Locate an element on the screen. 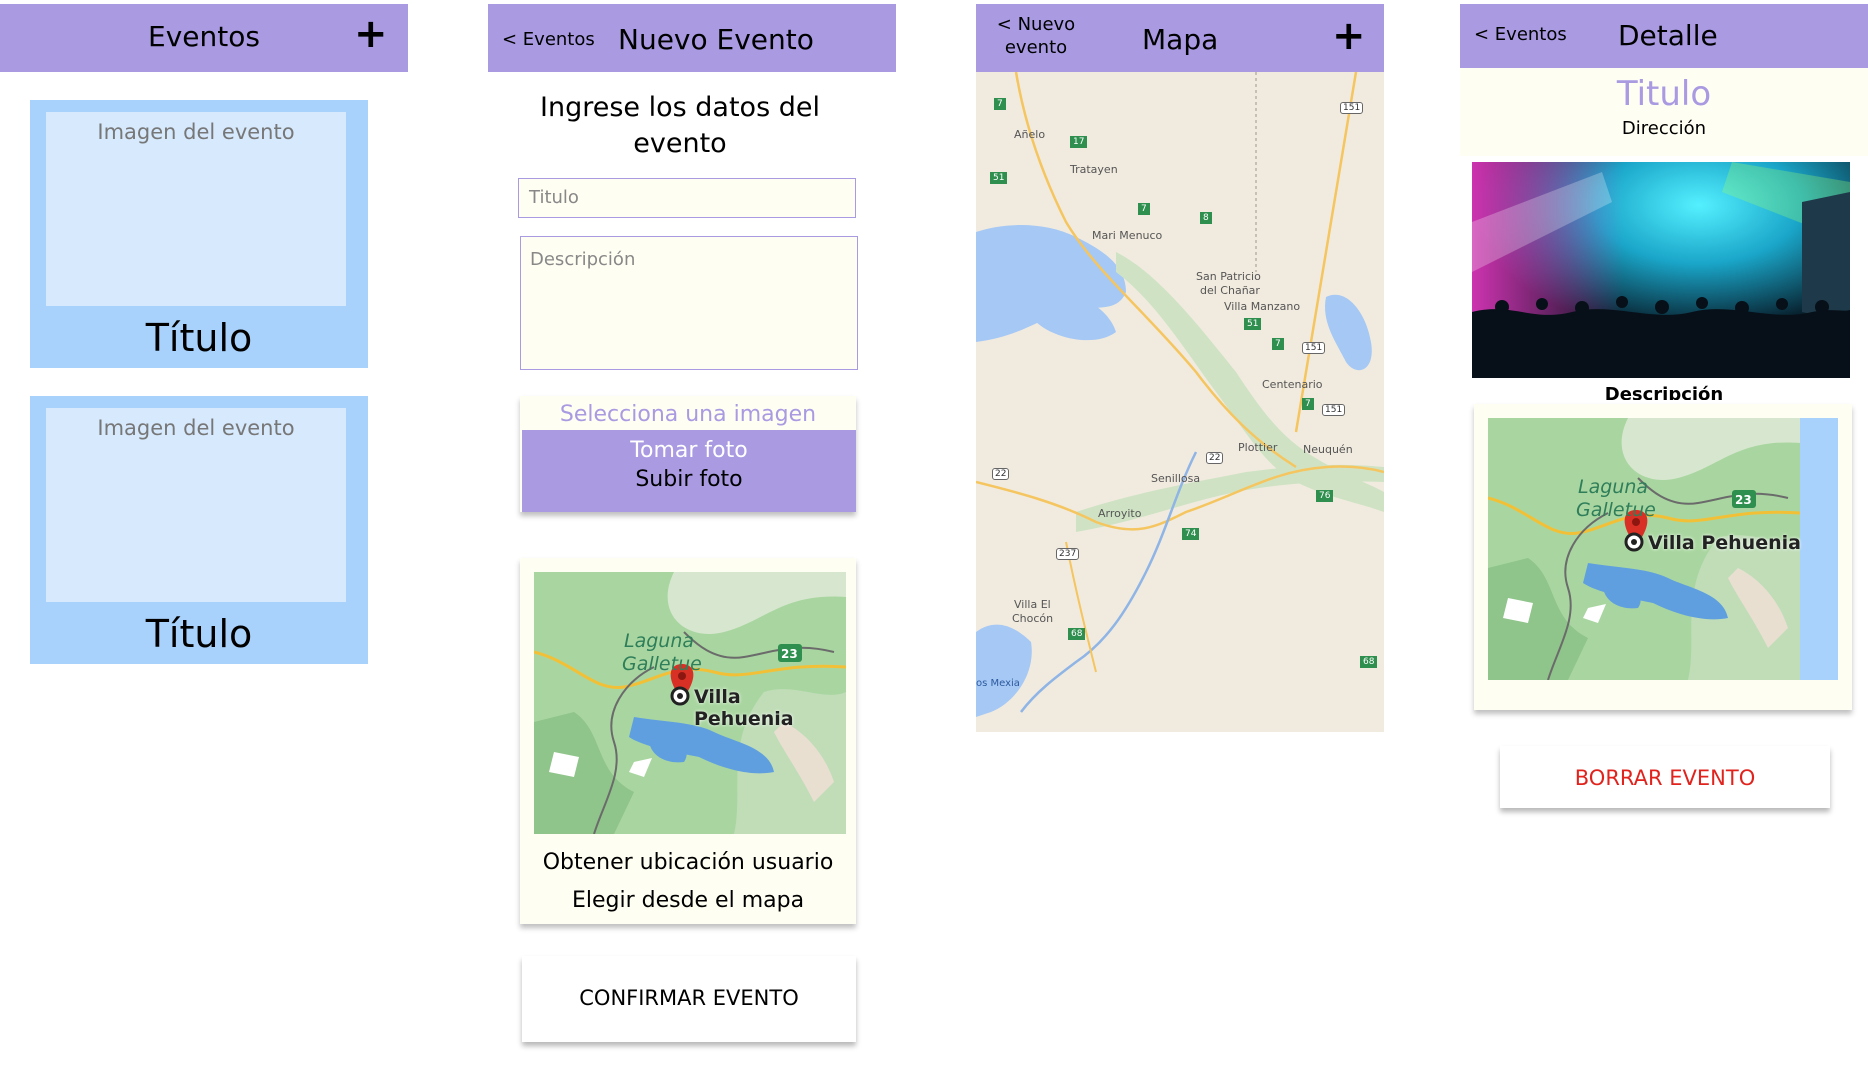 The width and height of the screenshot is (1868, 1076). map-place-label: Villa Manzano is located at coordinates (1262, 306).